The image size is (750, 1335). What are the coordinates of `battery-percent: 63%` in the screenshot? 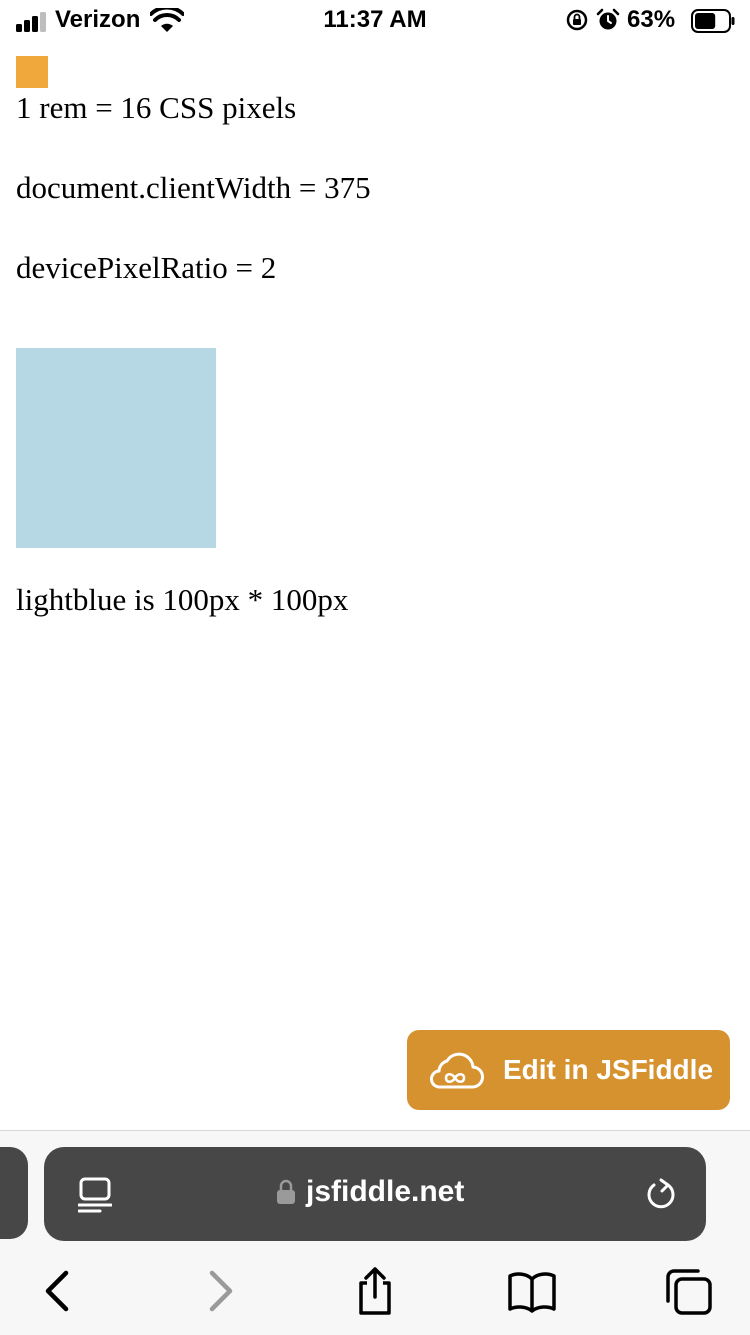 It's located at (651, 19).